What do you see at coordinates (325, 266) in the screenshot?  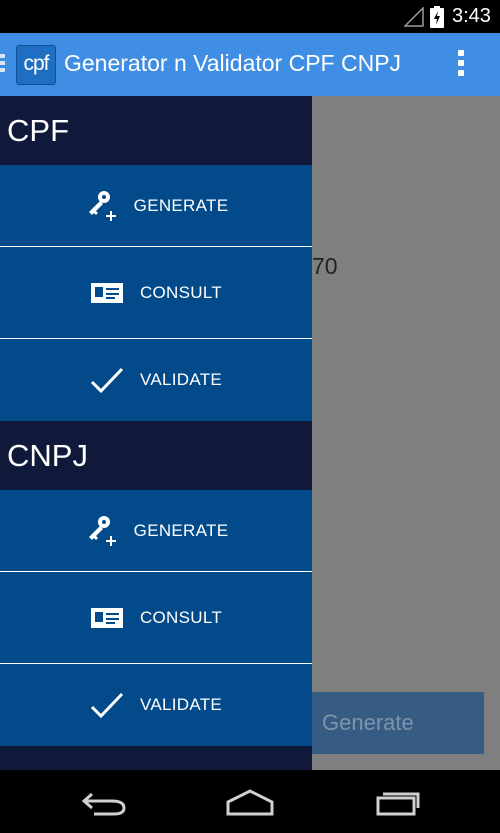 I see `generated-value-text: 70` at bounding box center [325, 266].